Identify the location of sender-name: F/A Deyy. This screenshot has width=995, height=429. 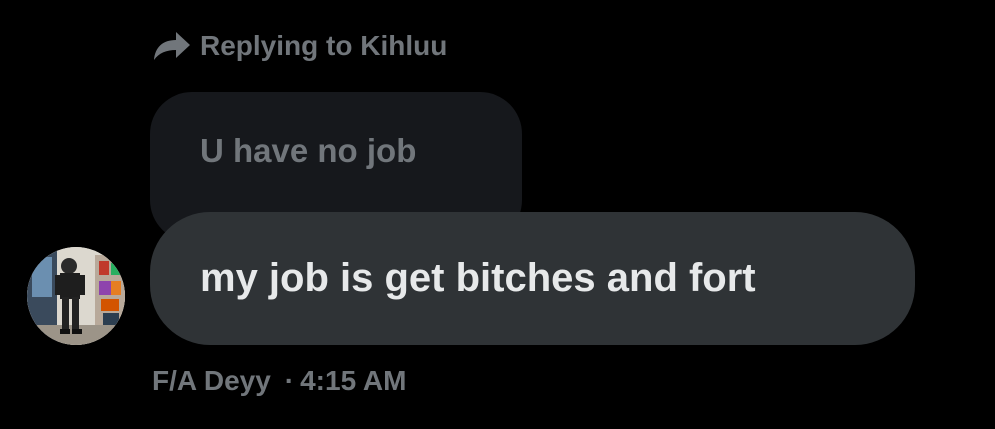
(211, 381).